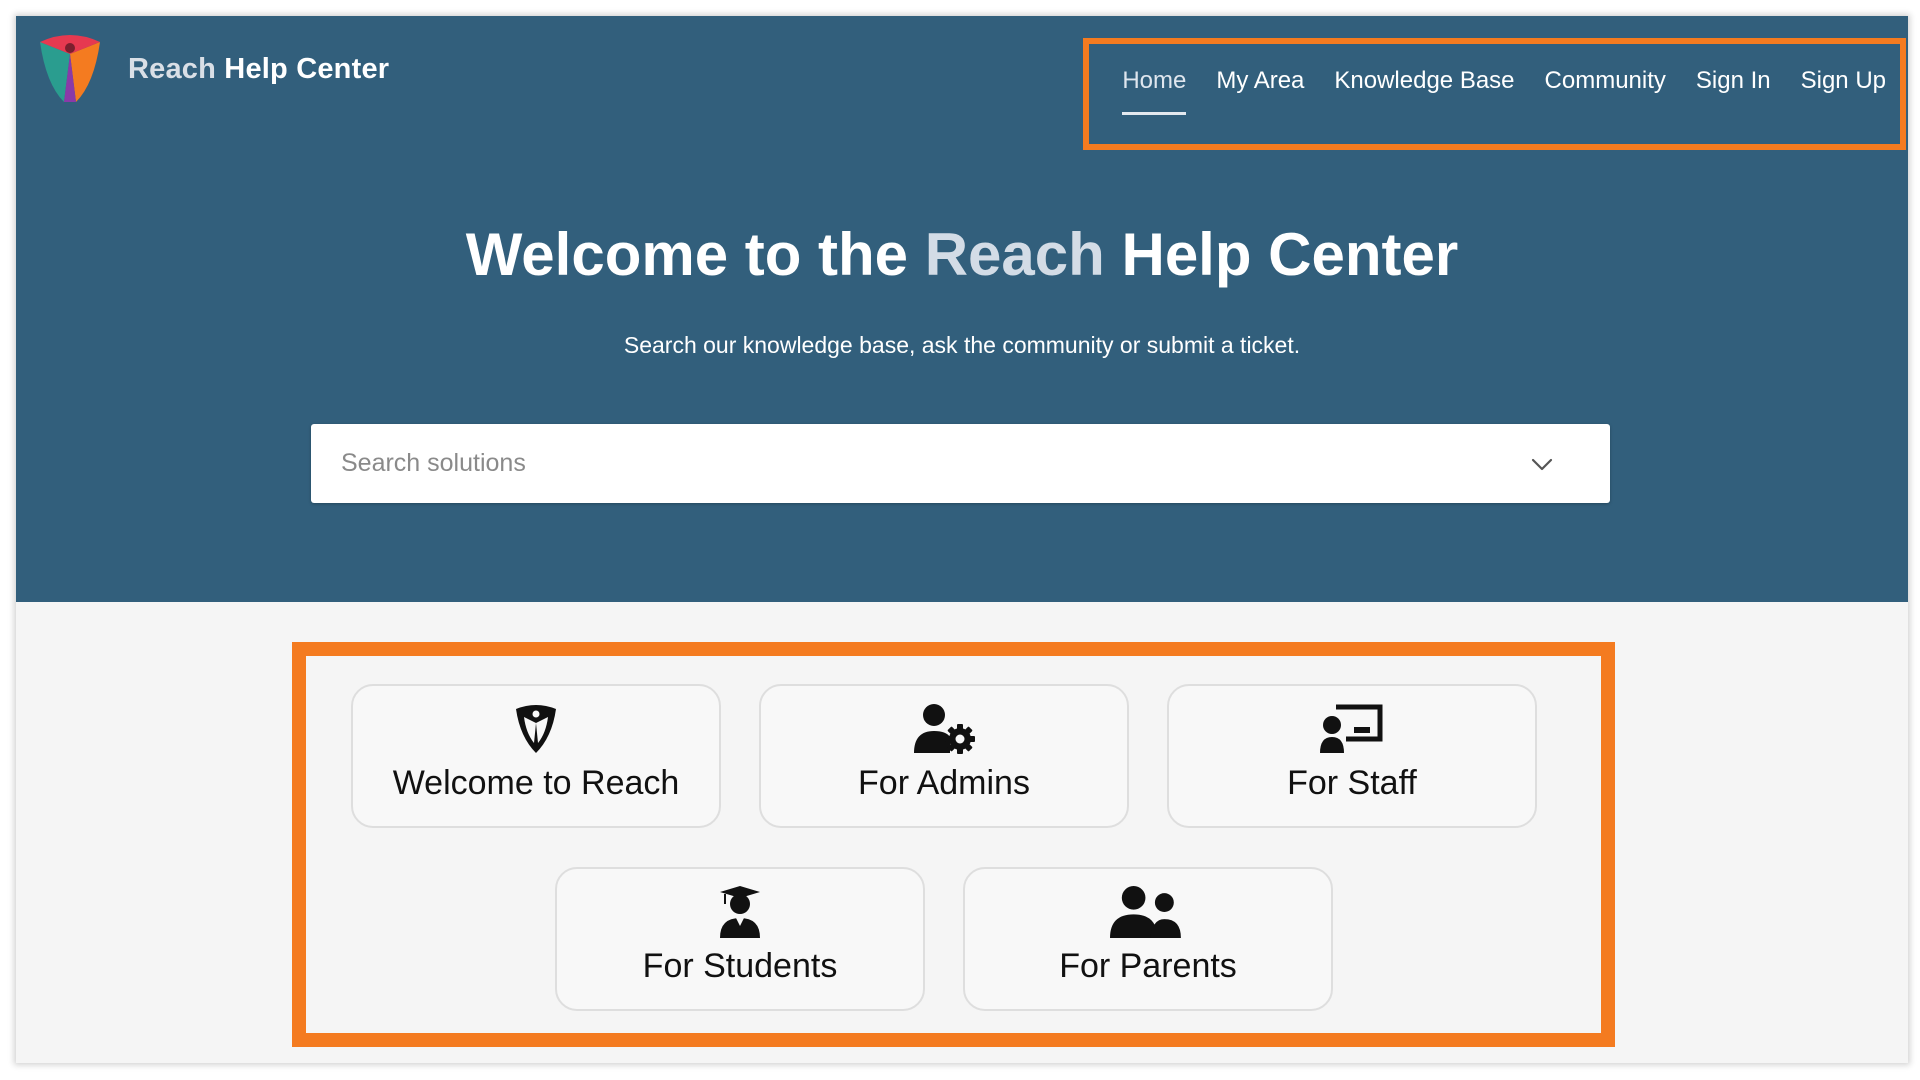 The image size is (1920, 1080). I want to click on teacher-board-icon, so click(1351, 728).